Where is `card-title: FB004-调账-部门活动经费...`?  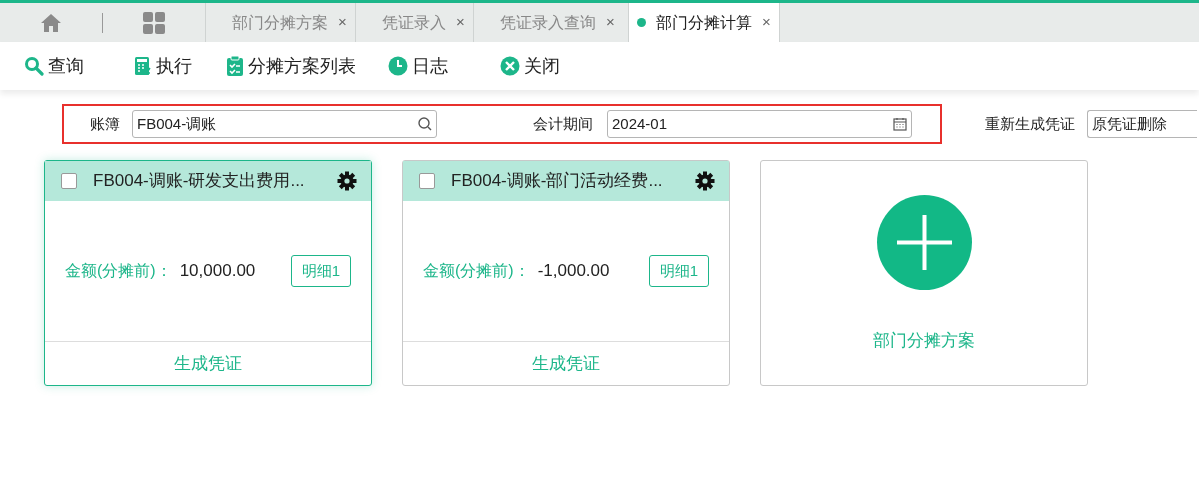 card-title: FB004-调账-部门活动经费... is located at coordinates (557, 181).